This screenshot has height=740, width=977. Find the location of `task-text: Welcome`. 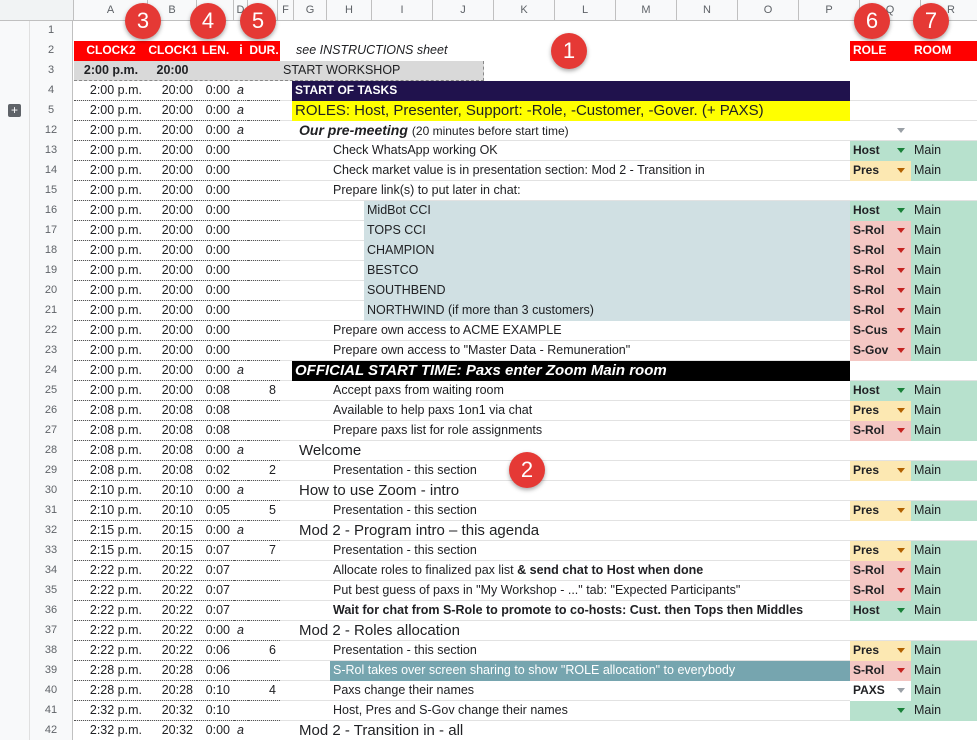

task-text: Welcome is located at coordinates (573, 451).